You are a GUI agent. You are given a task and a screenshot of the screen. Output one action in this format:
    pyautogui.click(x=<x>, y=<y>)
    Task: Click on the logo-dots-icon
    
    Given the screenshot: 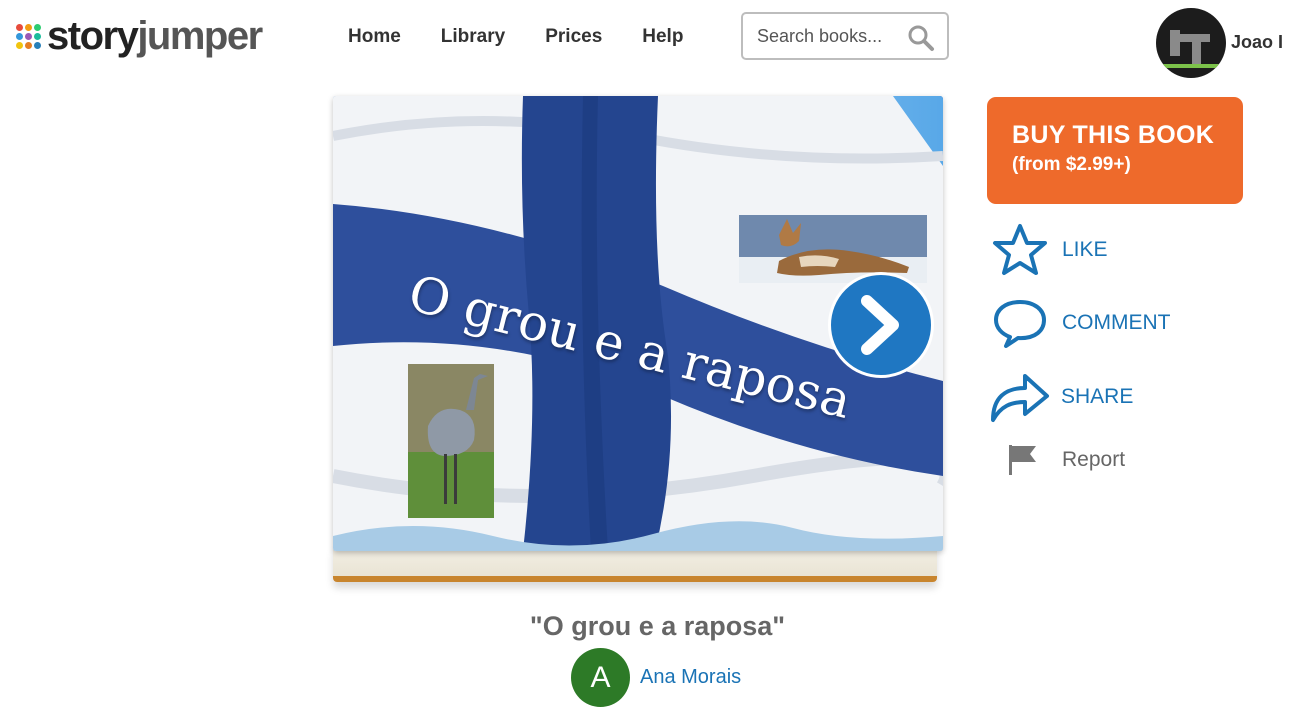 What is the action you would take?
    pyautogui.click(x=28, y=36)
    